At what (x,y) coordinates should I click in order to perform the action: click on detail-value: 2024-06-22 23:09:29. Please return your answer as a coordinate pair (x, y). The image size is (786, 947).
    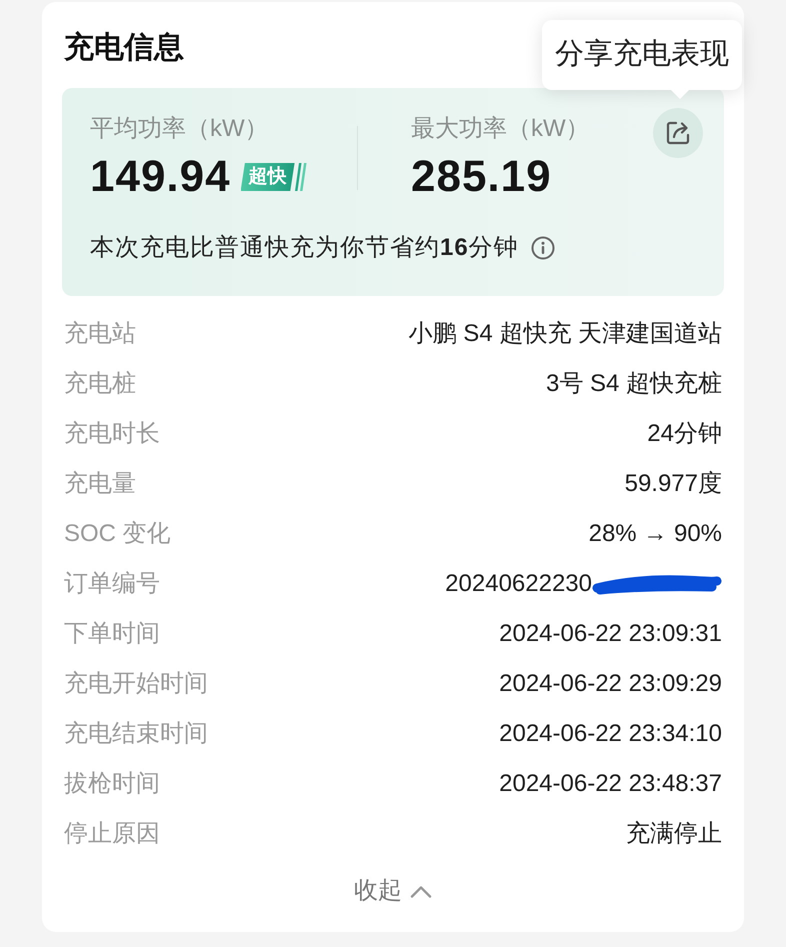
    Looking at the image, I should click on (610, 684).